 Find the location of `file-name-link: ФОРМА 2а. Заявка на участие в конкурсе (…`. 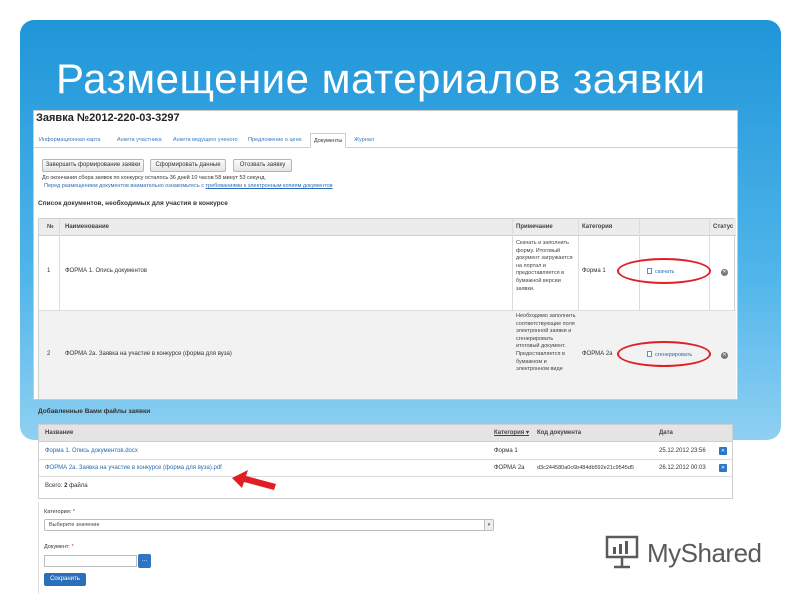

file-name-link: ФОРМА 2а. Заявка на участие в конкурсе (… is located at coordinates (133, 468).